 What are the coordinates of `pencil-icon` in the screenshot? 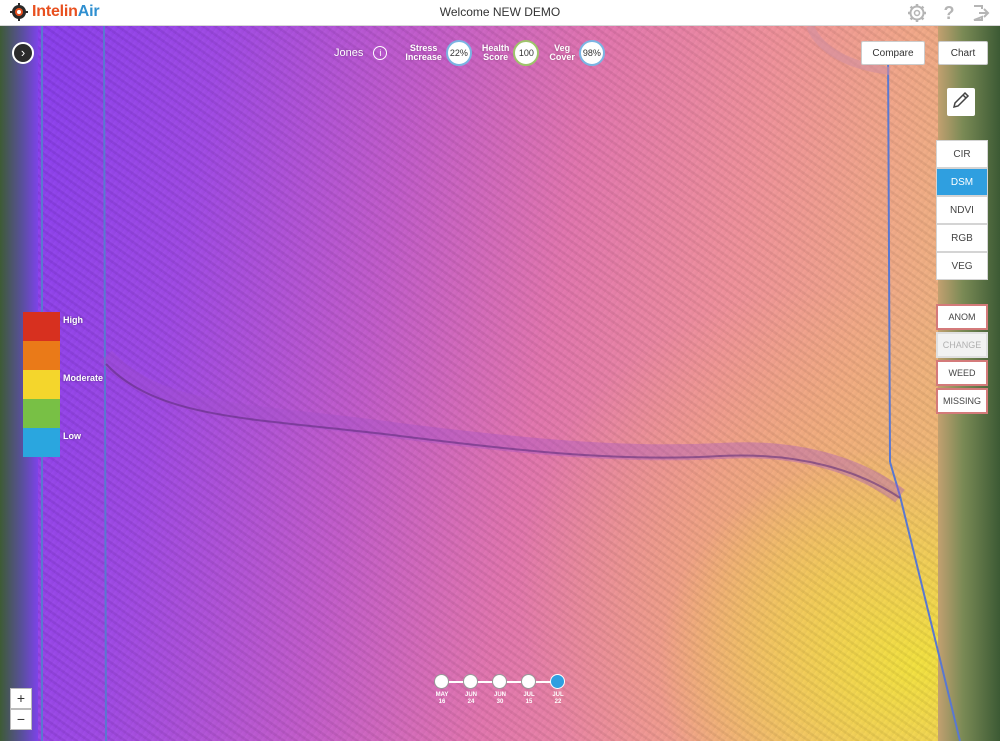 It's located at (961, 102).